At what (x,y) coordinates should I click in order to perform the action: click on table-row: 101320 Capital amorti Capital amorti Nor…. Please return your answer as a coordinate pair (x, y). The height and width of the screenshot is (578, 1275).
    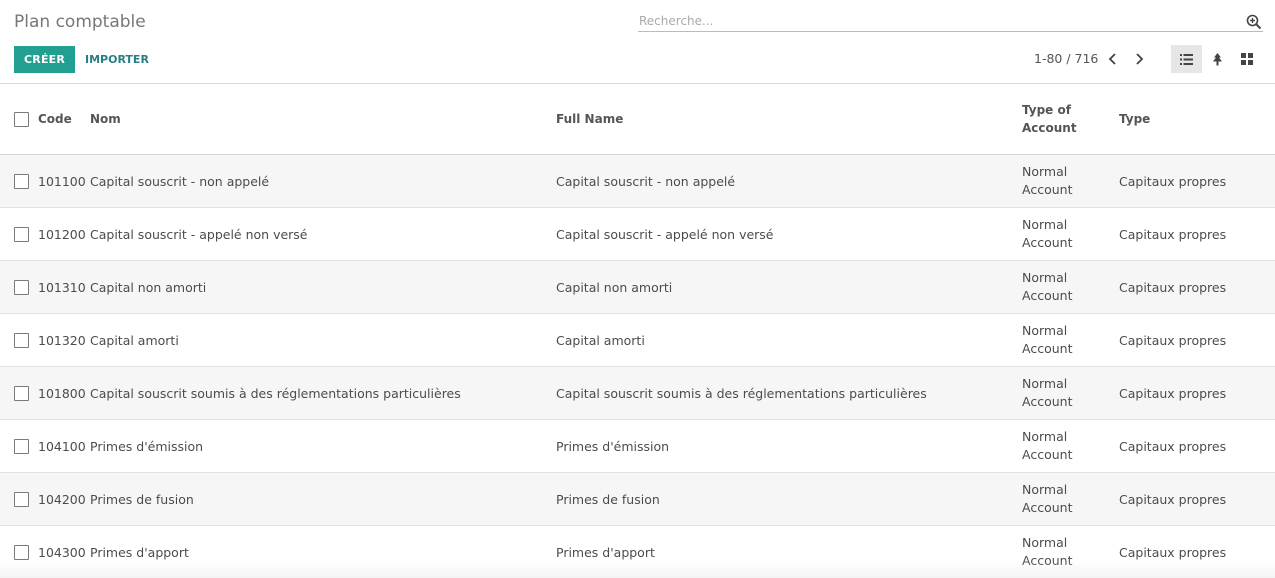
    Looking at the image, I should click on (637, 340).